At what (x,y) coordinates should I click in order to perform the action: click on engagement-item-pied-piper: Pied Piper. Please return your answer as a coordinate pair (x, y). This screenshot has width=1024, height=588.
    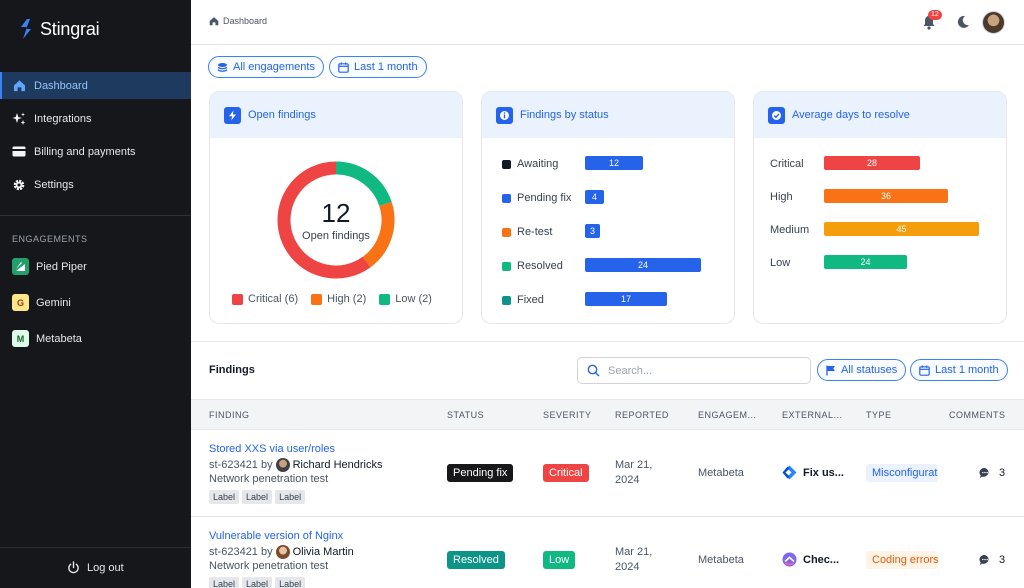
    Looking at the image, I should click on (49, 266).